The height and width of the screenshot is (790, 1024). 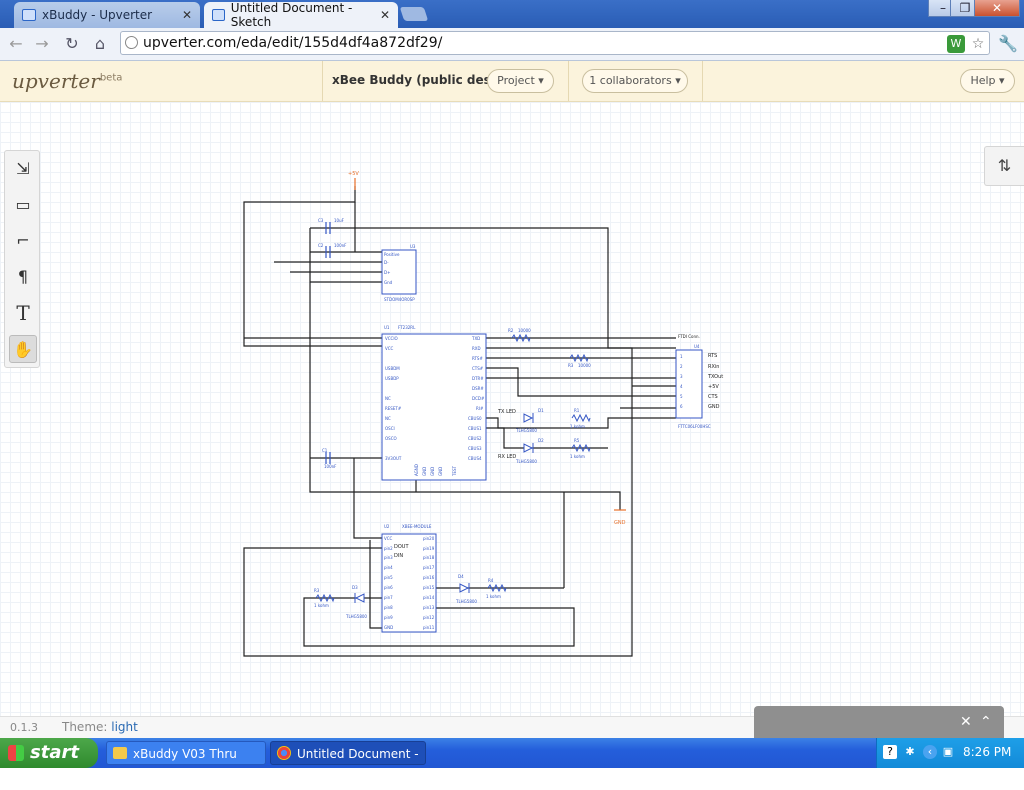 What do you see at coordinates (475, 418) in the screenshot?
I see `svg-text: CBUS0` at bounding box center [475, 418].